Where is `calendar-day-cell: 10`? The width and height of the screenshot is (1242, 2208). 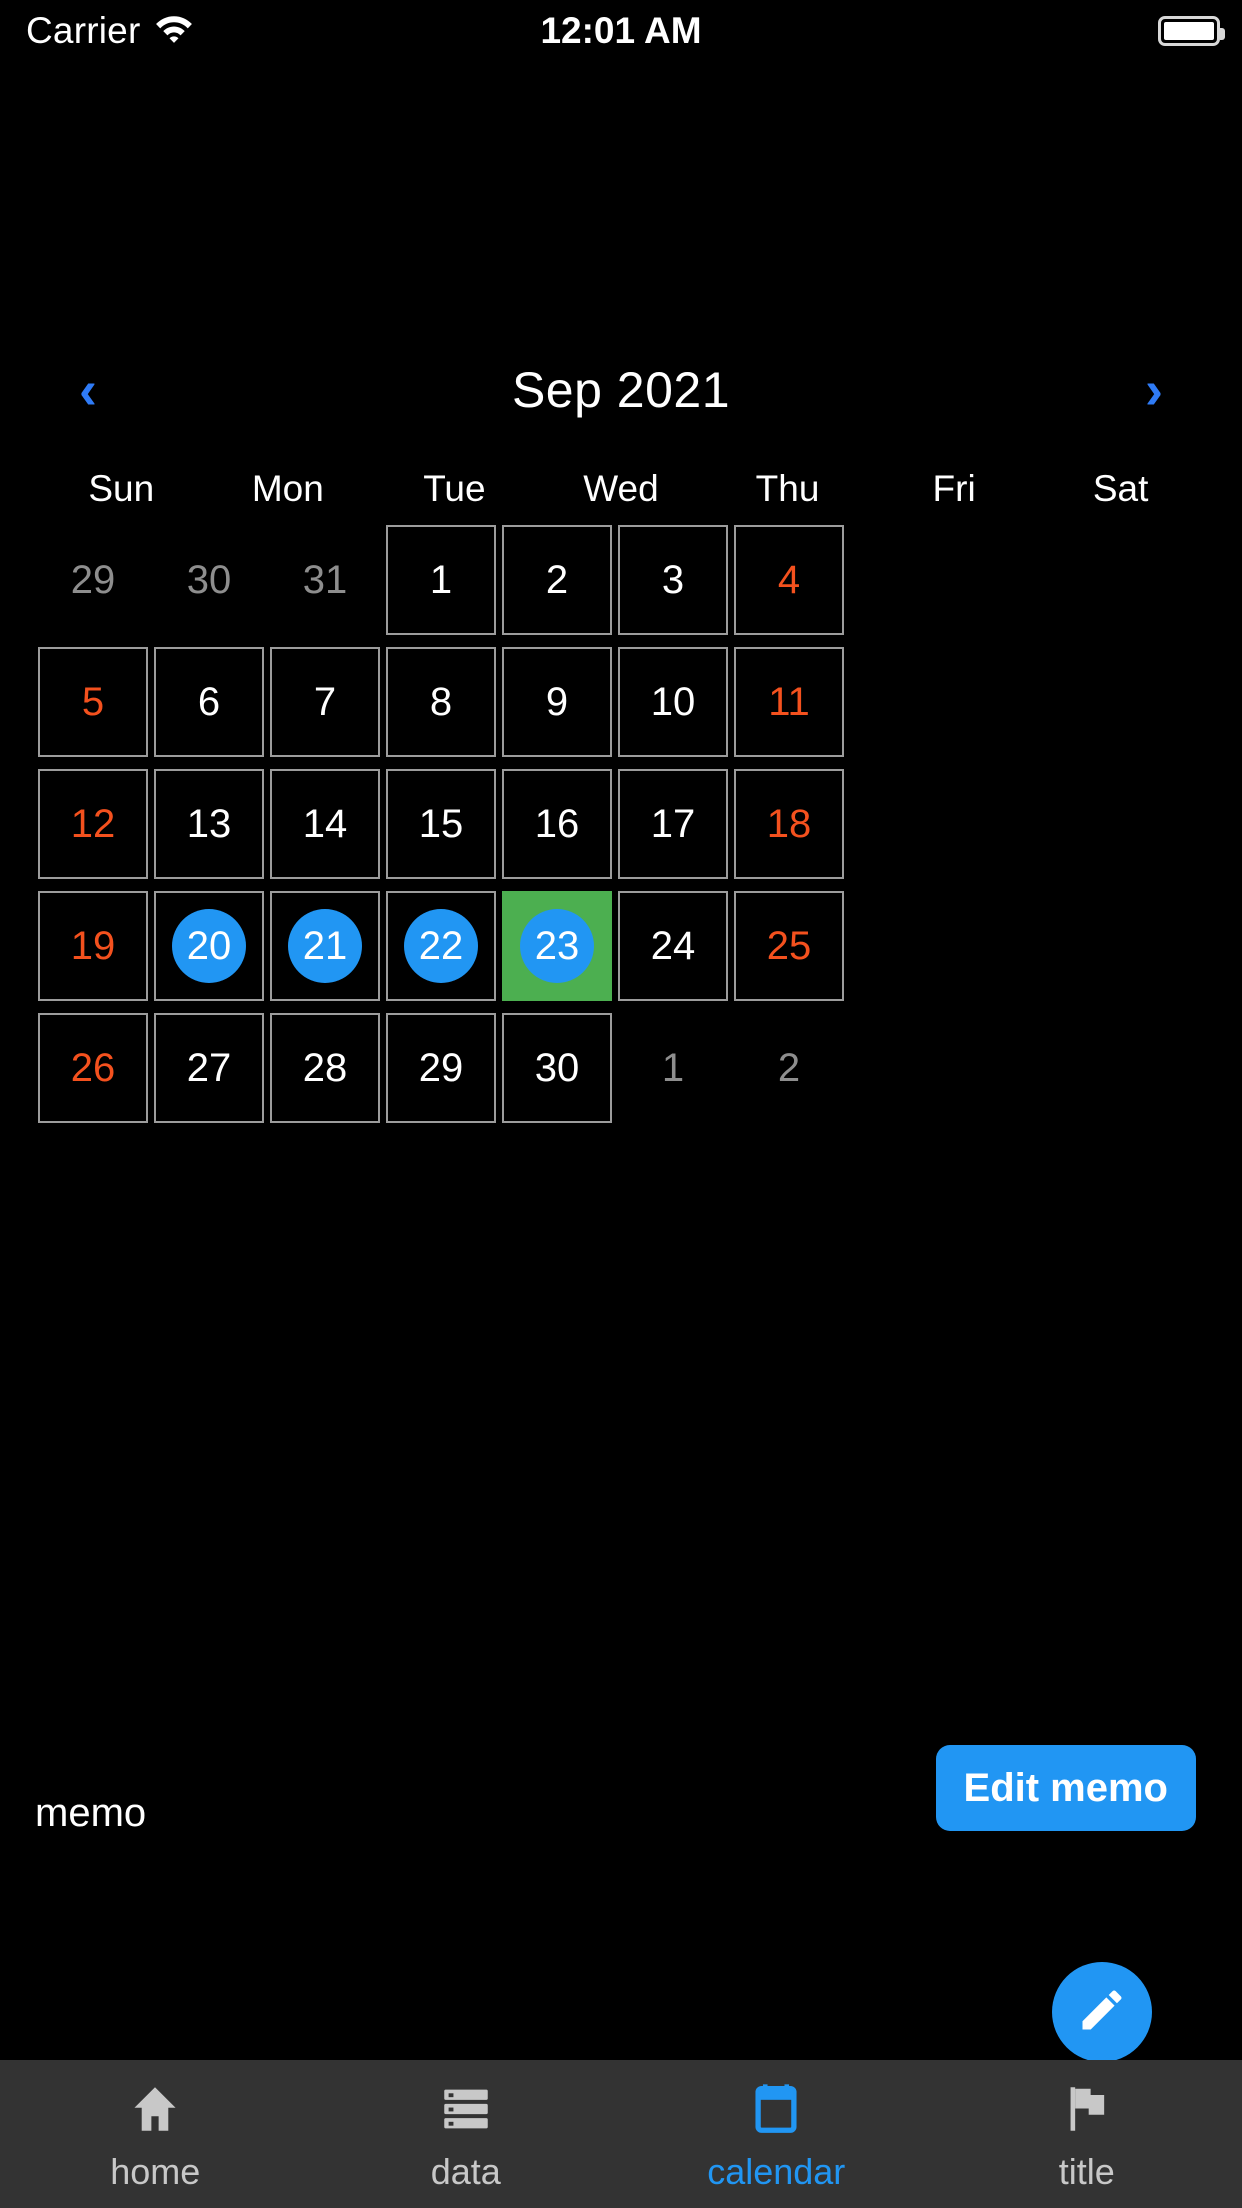 calendar-day-cell: 10 is located at coordinates (673, 702).